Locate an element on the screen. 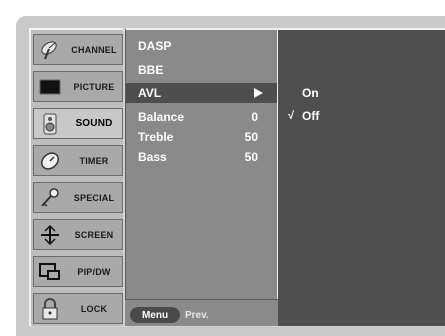 This screenshot has height=336, width=445. submenu-arrow-icon is located at coordinates (258, 93).